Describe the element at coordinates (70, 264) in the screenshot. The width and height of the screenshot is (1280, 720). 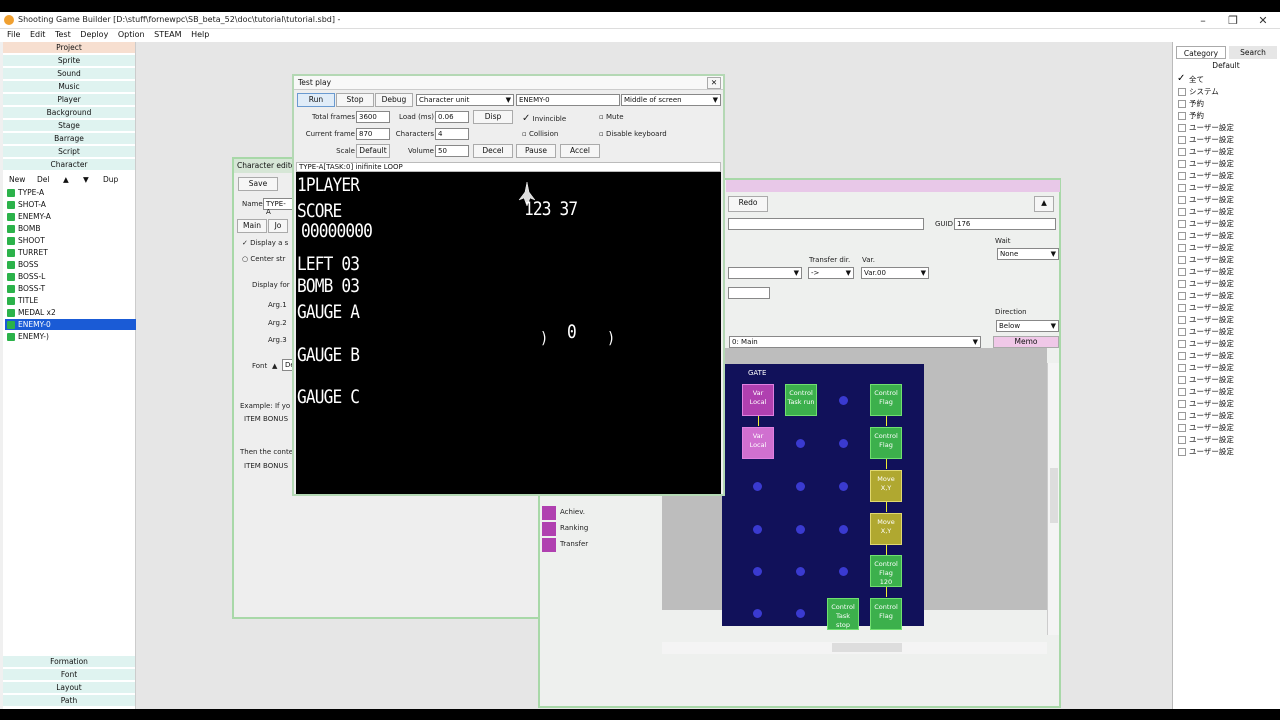
I see `character-item: BOSS` at that location.